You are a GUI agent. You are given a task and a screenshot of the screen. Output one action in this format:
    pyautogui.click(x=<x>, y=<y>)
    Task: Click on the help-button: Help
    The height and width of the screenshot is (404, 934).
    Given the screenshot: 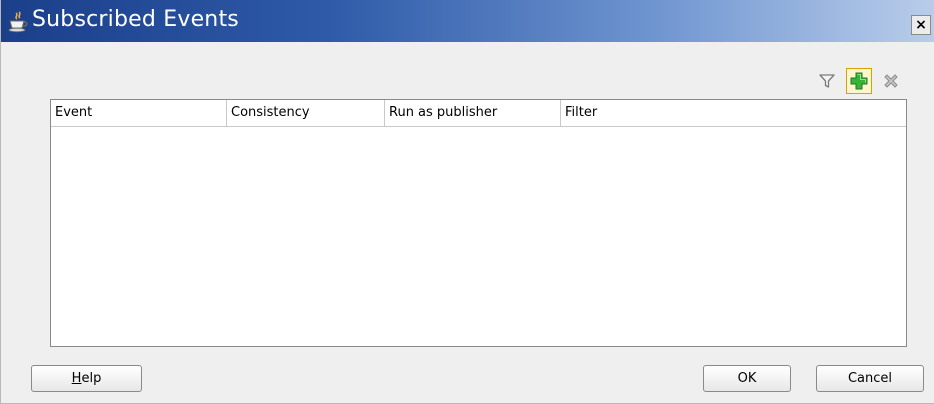 What is the action you would take?
    pyautogui.click(x=86, y=378)
    